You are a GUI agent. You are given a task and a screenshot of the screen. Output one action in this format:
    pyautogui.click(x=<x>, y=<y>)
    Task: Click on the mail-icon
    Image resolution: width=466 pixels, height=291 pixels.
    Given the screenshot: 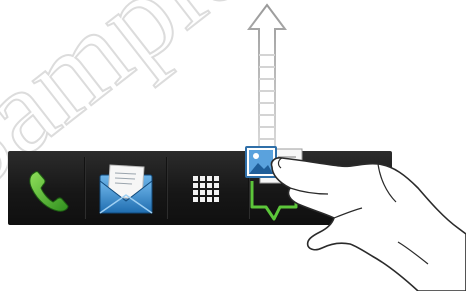 What is the action you would take?
    pyautogui.click(x=126, y=189)
    